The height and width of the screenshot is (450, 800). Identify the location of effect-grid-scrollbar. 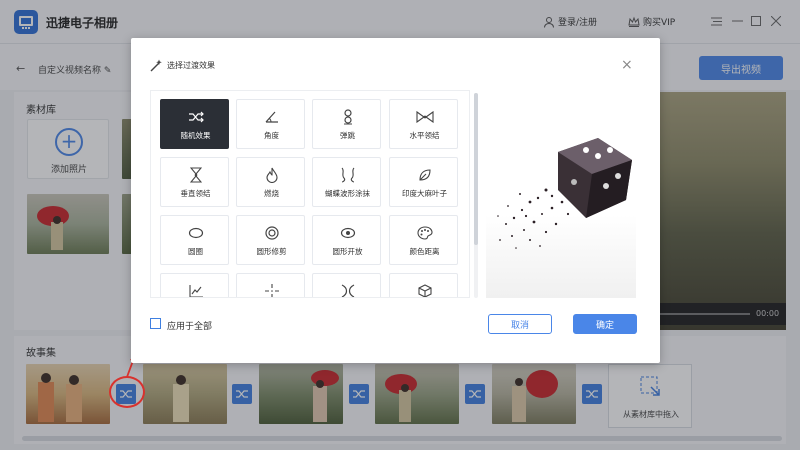
(476, 169).